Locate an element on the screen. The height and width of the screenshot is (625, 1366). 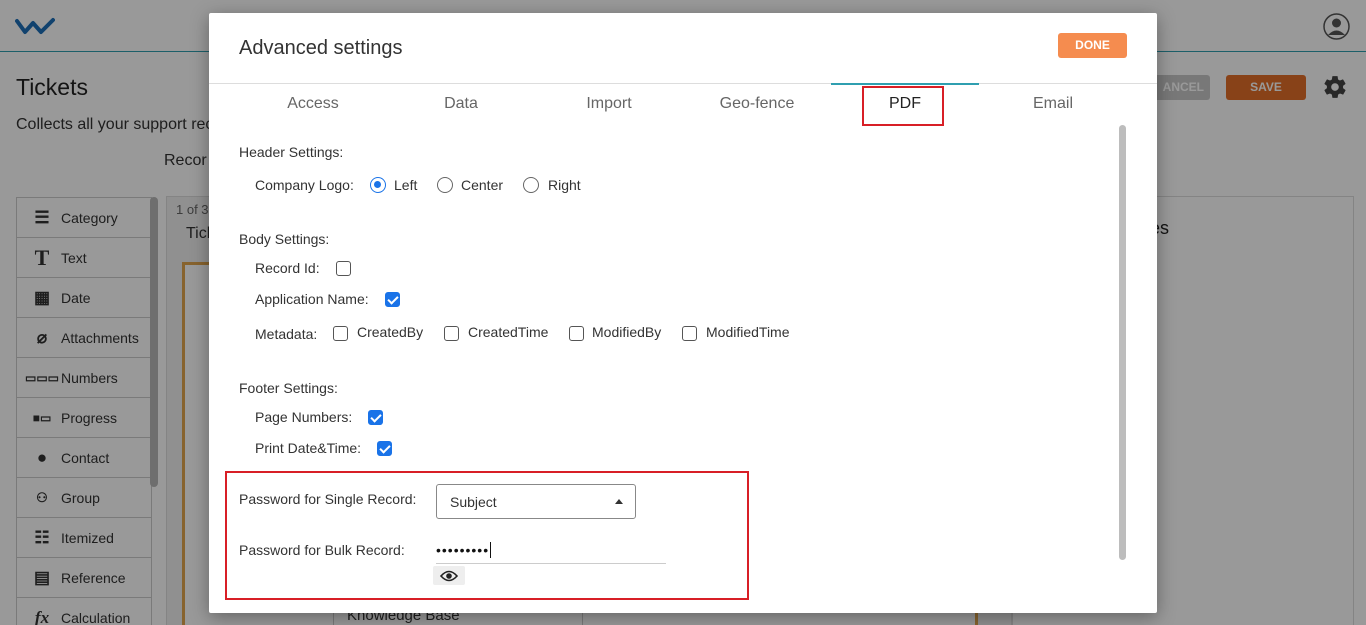
single-record-password-select: Subject is located at coordinates (536, 501).